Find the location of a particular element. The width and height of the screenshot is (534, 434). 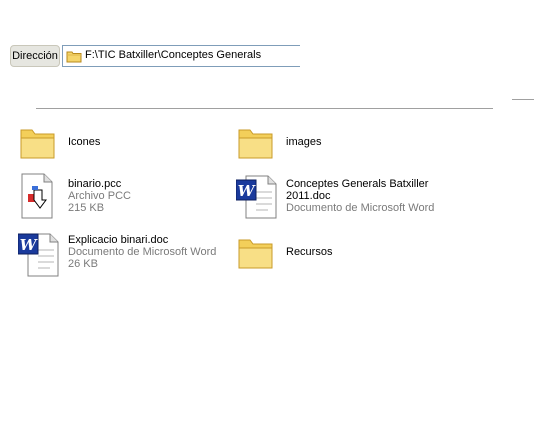

file-size: 215 KB is located at coordinates (86, 208).